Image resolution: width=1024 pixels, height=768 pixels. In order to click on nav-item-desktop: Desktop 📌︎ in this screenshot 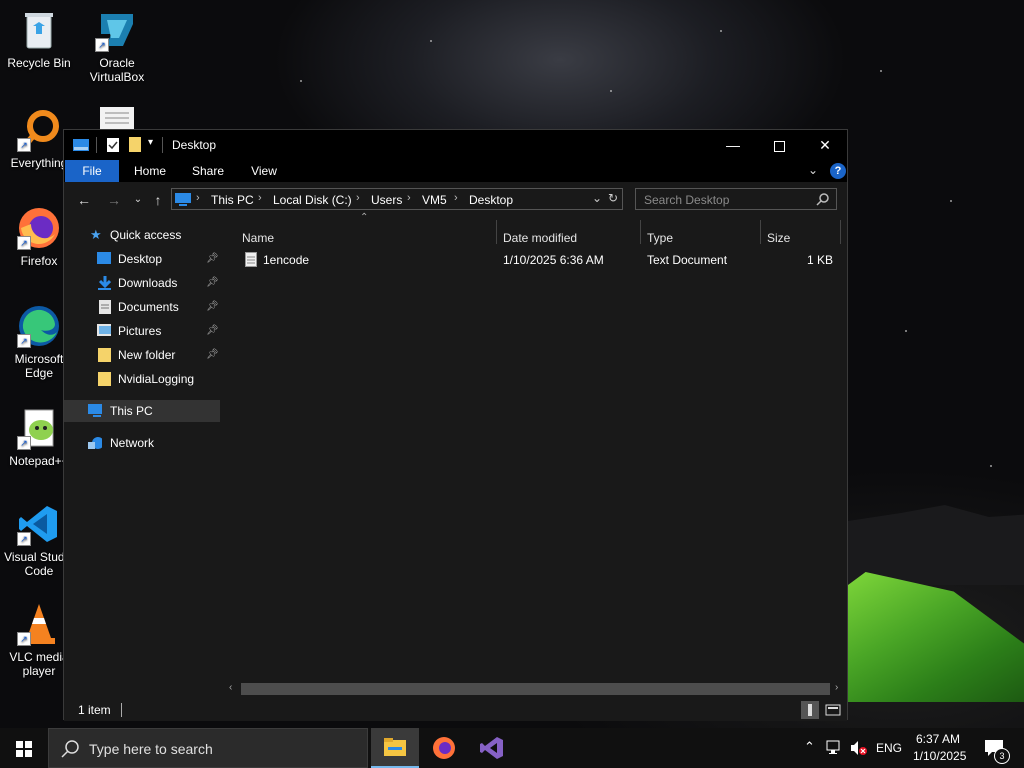, I will do `click(142, 259)`.